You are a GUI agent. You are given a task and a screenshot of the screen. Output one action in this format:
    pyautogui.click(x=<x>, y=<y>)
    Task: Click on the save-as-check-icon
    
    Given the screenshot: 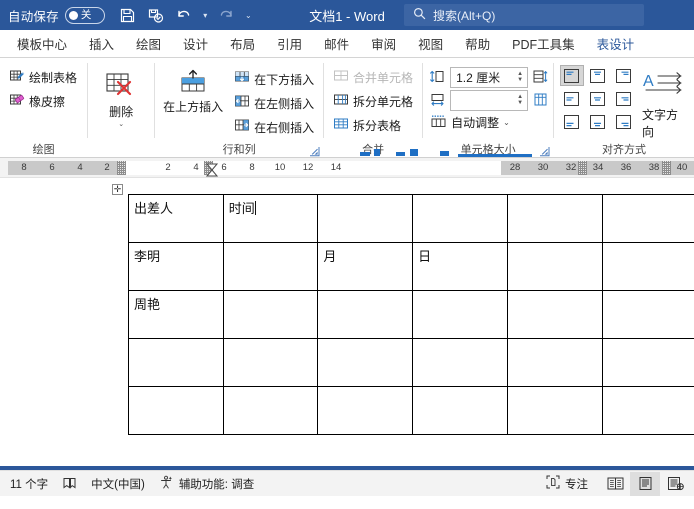 What is the action you would take?
    pyautogui.click(x=156, y=15)
    